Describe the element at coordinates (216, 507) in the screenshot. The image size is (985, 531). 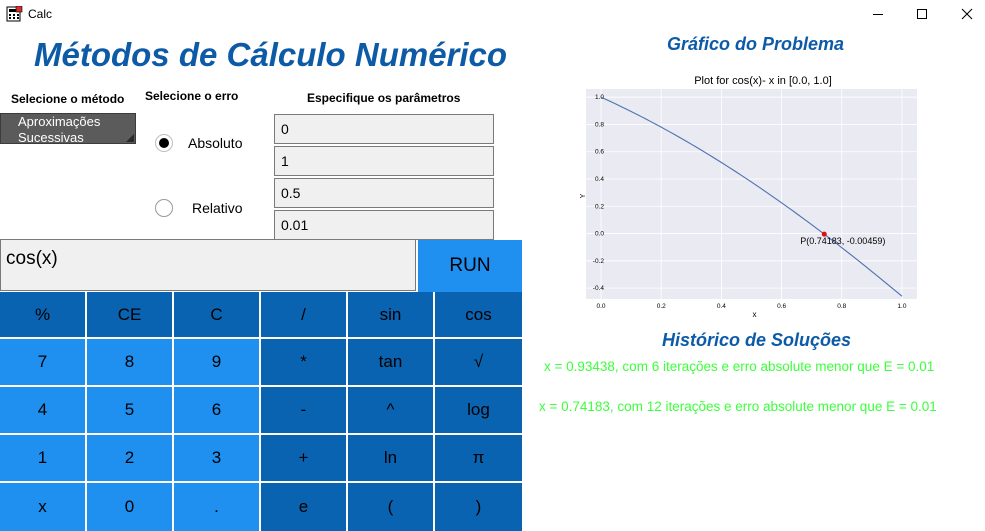
I see `key-decimal-button: .` at that location.